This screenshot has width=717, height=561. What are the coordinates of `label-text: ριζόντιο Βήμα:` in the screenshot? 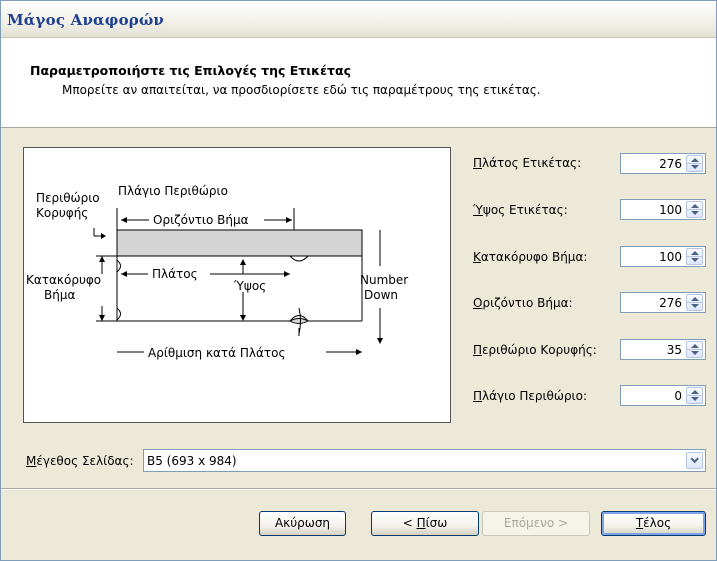 It's located at (527, 303).